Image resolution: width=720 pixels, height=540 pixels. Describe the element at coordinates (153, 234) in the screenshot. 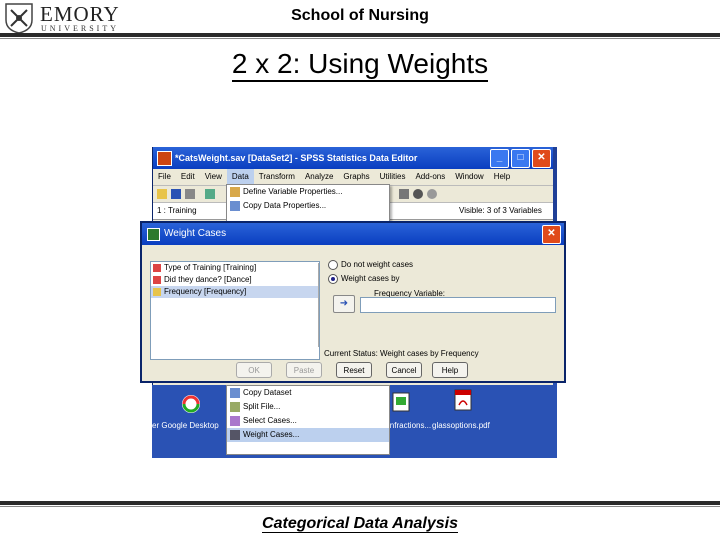

I see `dialog-app-icon` at that location.